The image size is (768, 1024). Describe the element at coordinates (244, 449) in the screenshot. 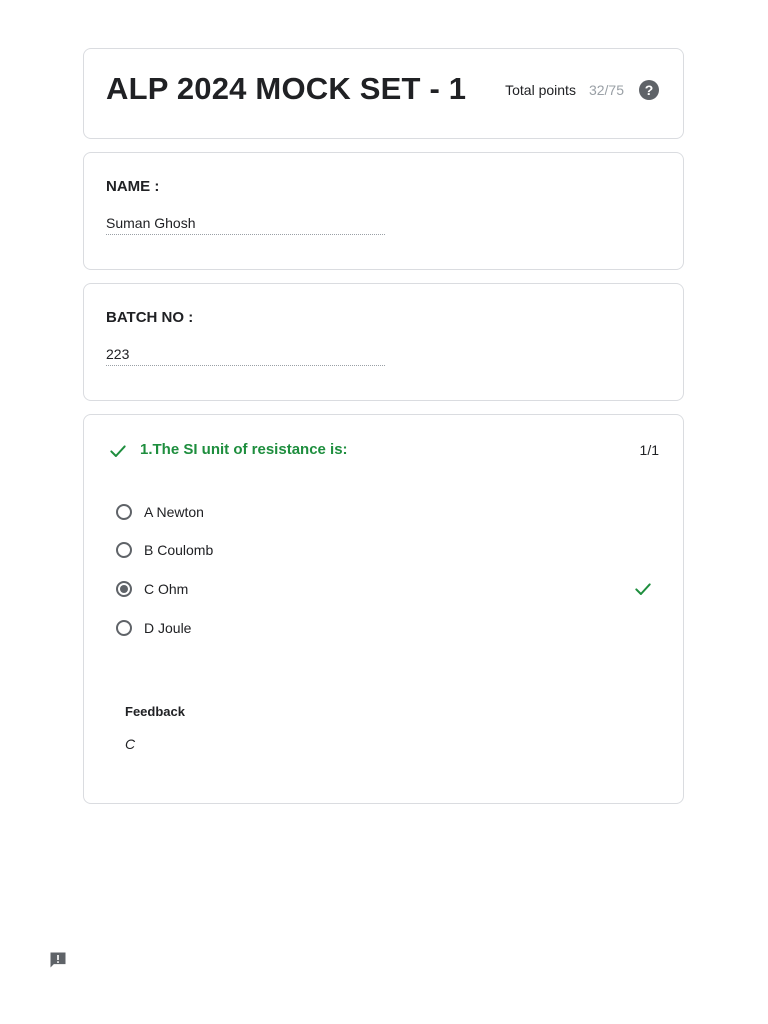

I see `question-title: 1.The SI unit of resistance is:` at that location.